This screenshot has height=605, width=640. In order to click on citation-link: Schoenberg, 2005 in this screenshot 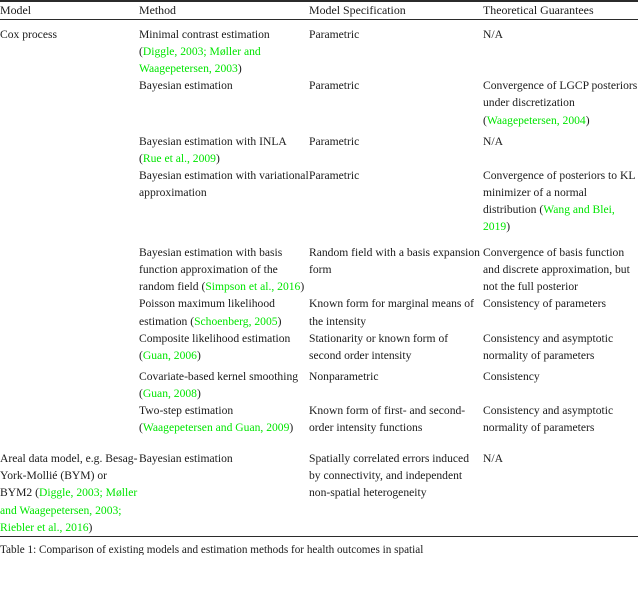, I will do `click(236, 321)`.